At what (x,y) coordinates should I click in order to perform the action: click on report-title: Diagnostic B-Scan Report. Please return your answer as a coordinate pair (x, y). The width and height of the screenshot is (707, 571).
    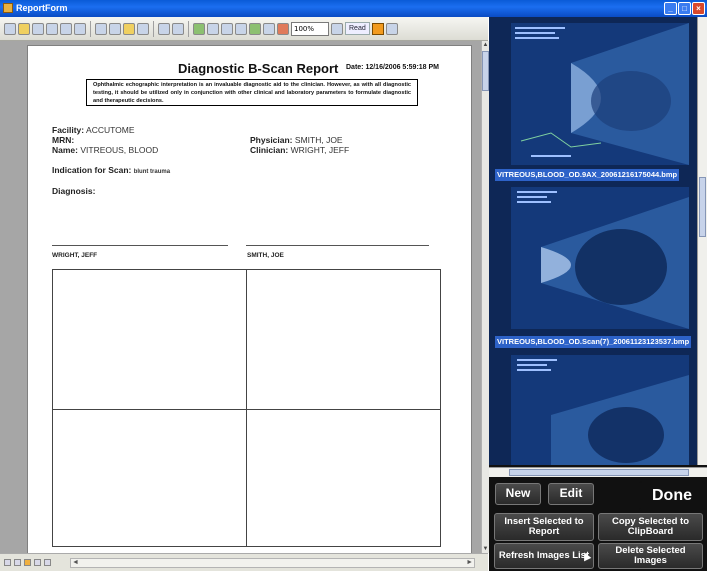
    Looking at the image, I should click on (258, 68).